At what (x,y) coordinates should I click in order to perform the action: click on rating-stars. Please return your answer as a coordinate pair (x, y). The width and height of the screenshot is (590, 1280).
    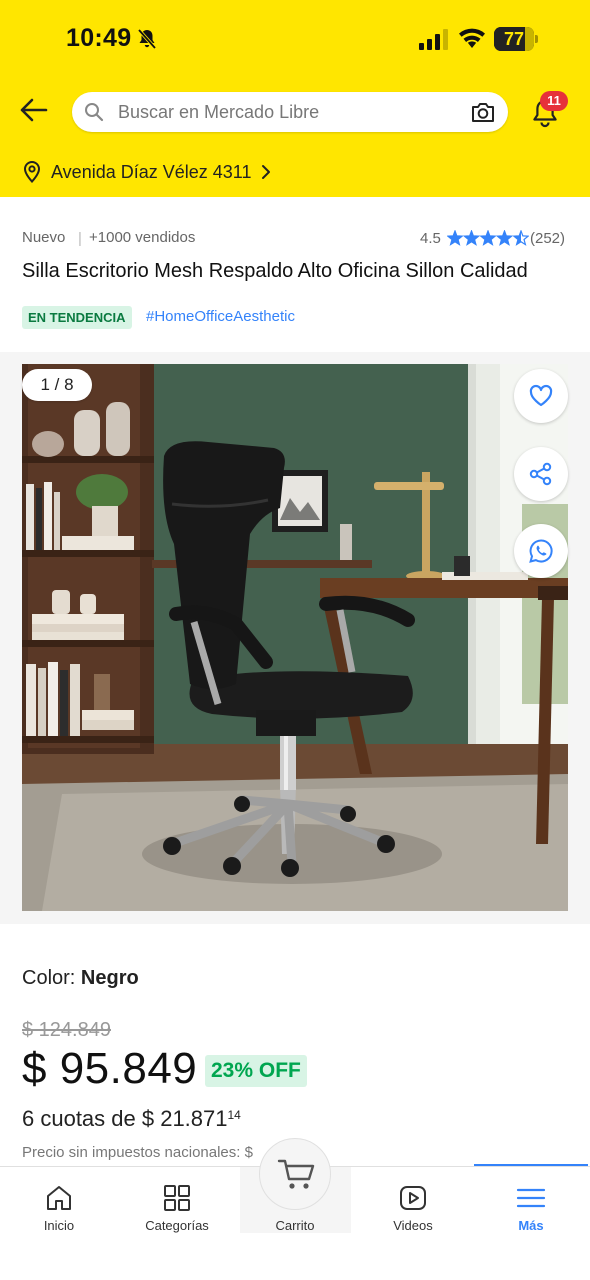
    Looking at the image, I should click on (488, 238).